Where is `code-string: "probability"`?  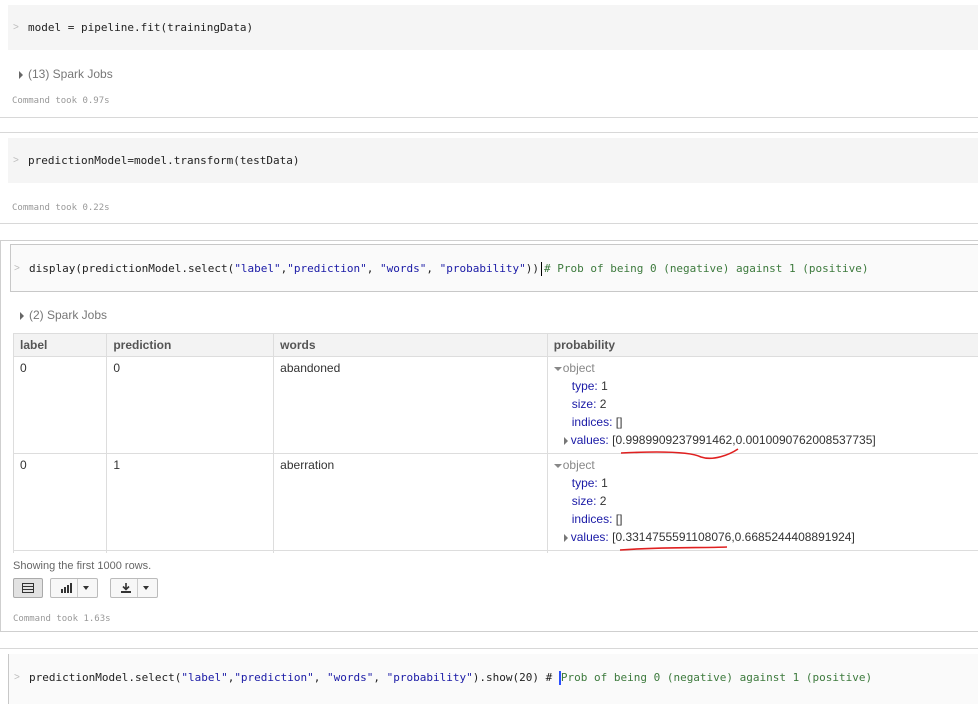
code-string: "probability" is located at coordinates (430, 677).